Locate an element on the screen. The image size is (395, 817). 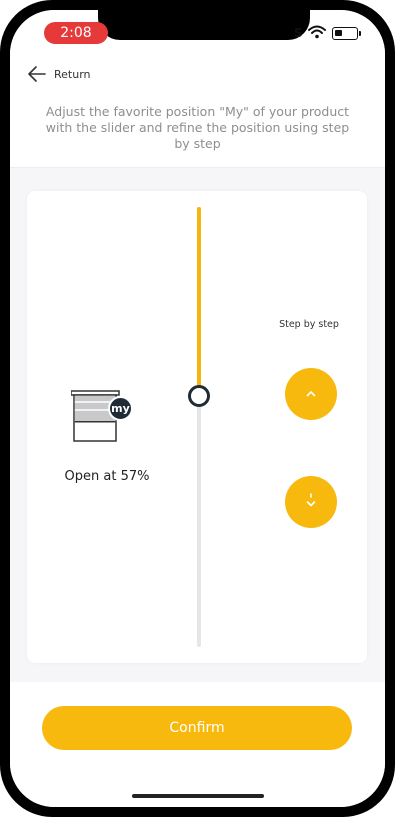
wifi-icon is located at coordinates (317, 32).